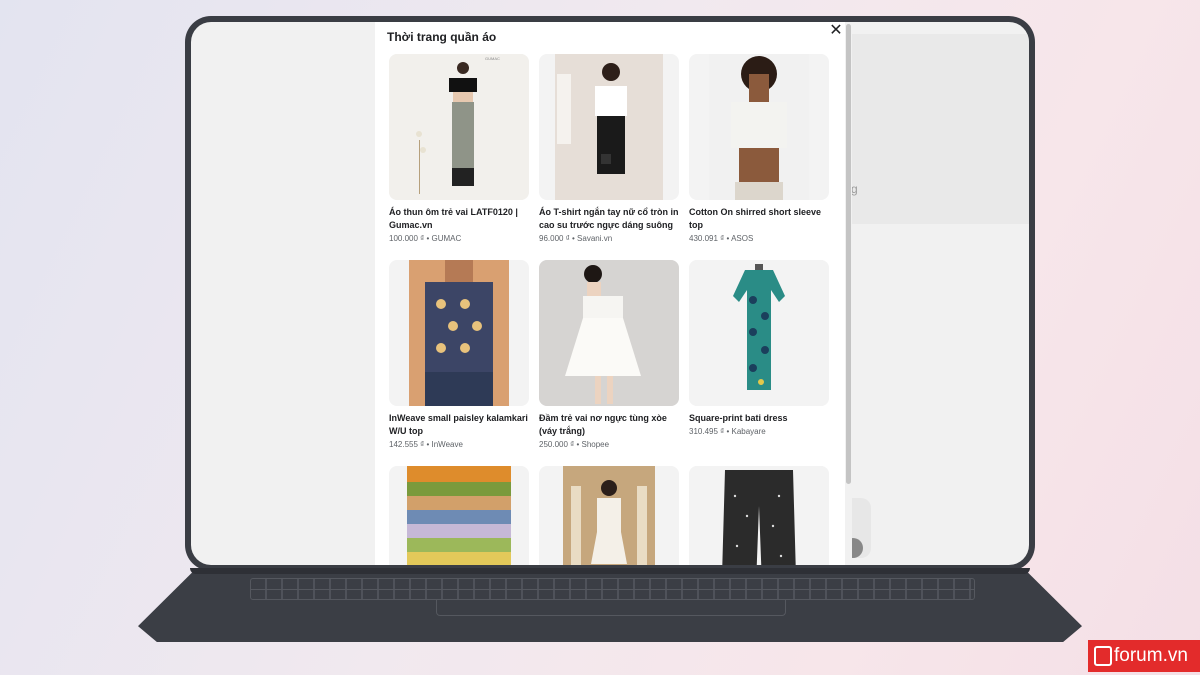 Image resolution: width=1200 pixels, height=675 pixels. Describe the element at coordinates (707, 431) in the screenshot. I see `product-price: 310.495 ₫` at that location.